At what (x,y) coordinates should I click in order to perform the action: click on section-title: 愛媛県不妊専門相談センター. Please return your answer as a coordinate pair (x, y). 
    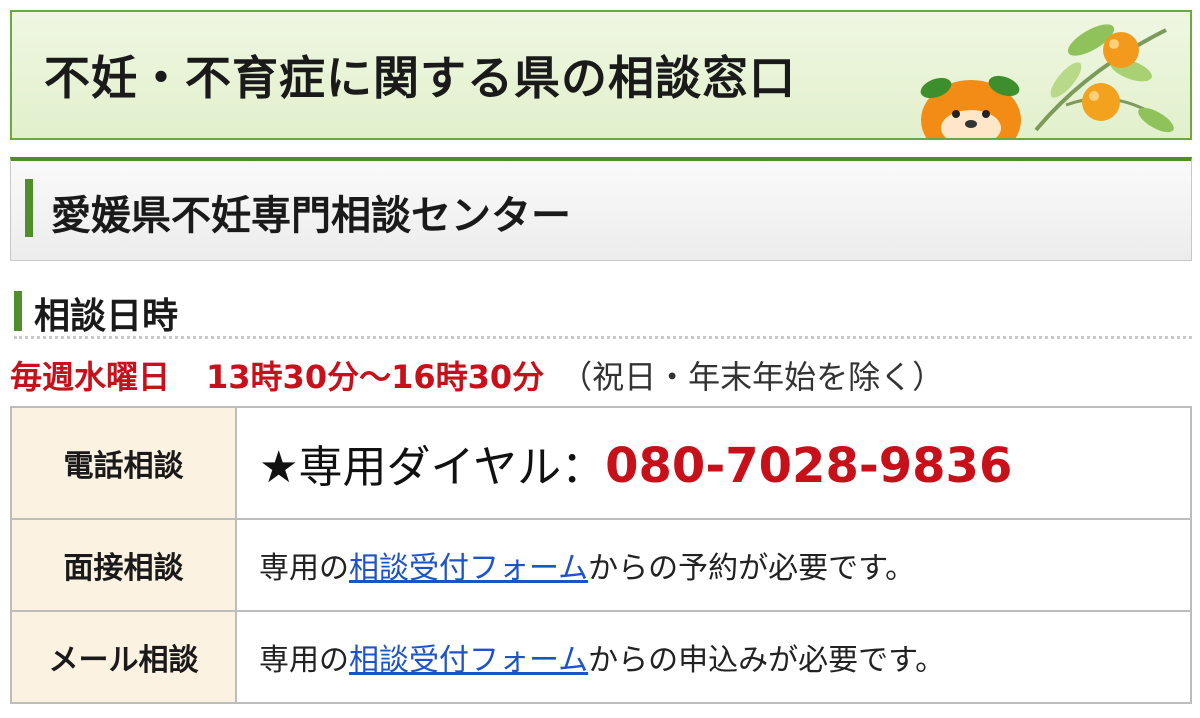
    Looking at the image, I should click on (311, 216).